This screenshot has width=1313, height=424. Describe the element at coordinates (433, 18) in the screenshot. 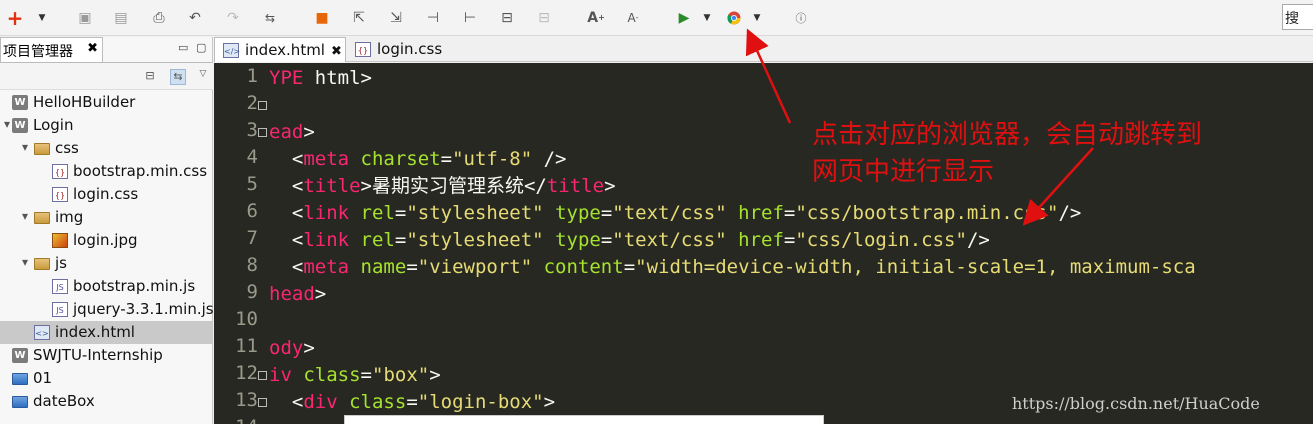

I see `step-in-icon: ⊣` at that location.